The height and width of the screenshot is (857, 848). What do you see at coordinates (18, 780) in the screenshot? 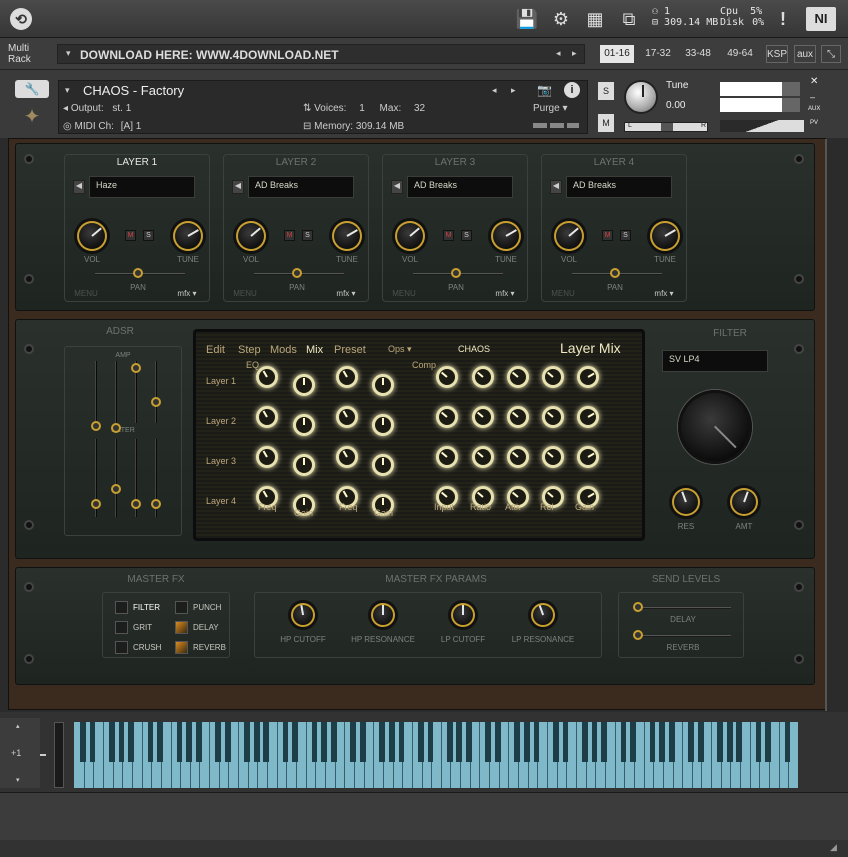
I see `octave-down-icon: ▾` at bounding box center [18, 780].